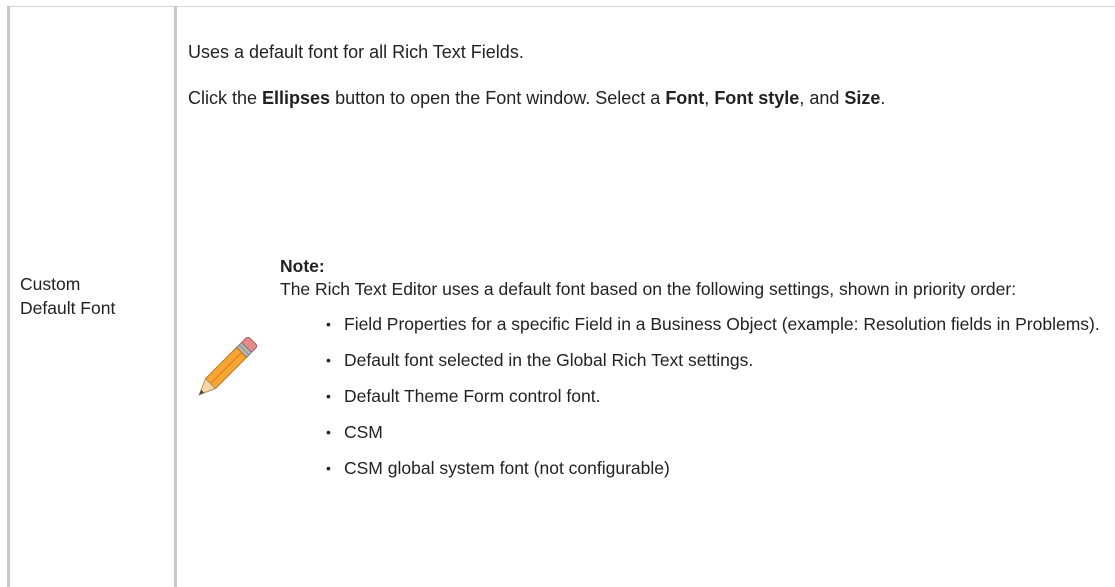 Image resolution: width=1115 pixels, height=587 pixels. Describe the element at coordinates (50, 284) in the screenshot. I see `term-label-line1: Custom` at that location.